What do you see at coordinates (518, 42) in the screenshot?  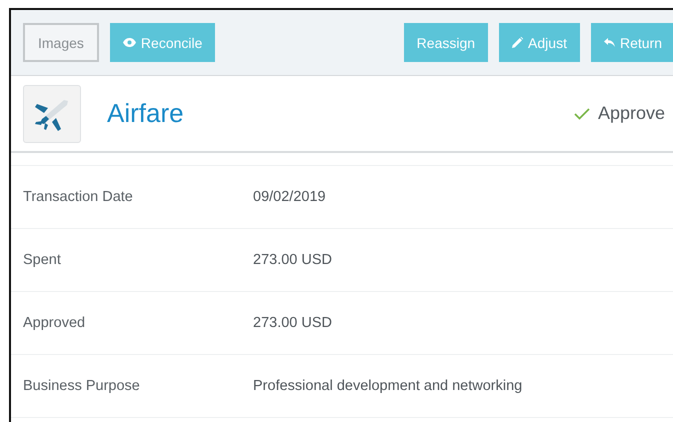 I see `pencil-icon` at bounding box center [518, 42].